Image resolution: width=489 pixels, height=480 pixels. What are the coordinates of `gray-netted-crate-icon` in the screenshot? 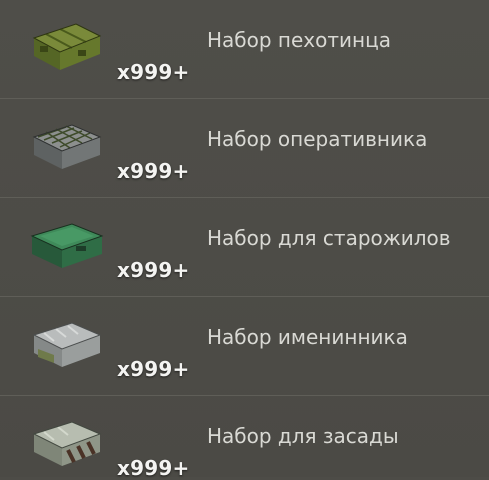 It's located at (66, 145).